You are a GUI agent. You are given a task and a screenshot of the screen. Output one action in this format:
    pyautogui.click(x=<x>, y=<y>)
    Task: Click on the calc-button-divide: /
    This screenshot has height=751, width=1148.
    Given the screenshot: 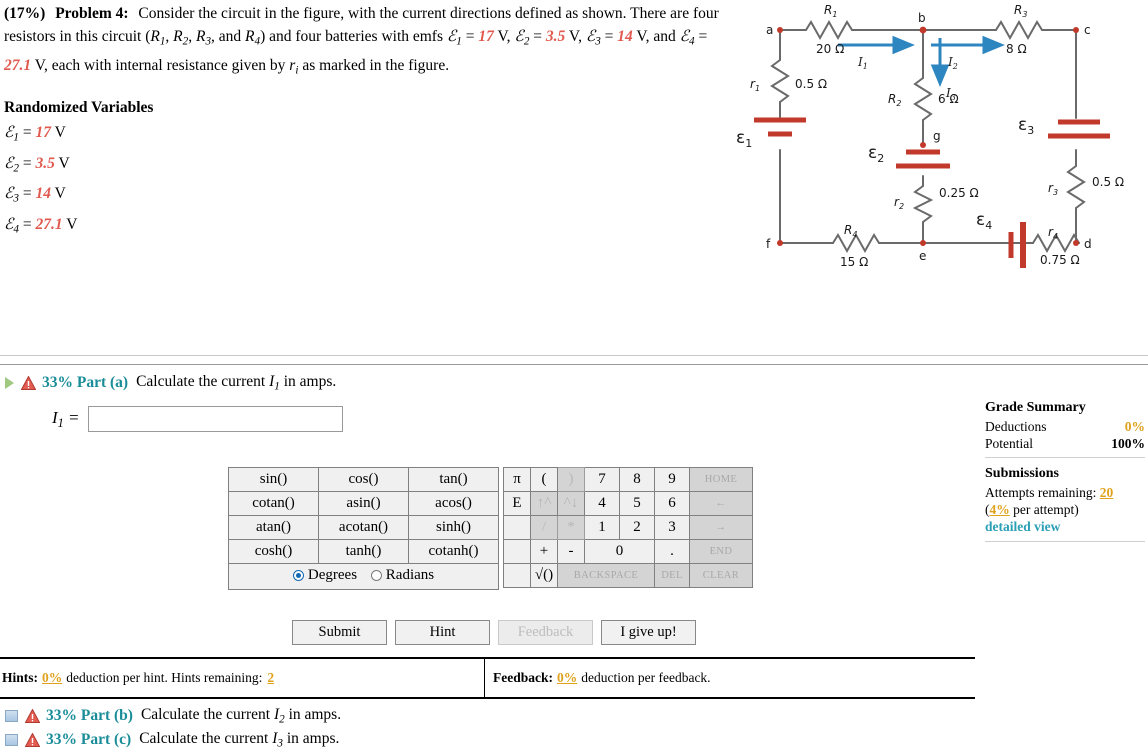 What is the action you would take?
    pyautogui.click(x=544, y=527)
    